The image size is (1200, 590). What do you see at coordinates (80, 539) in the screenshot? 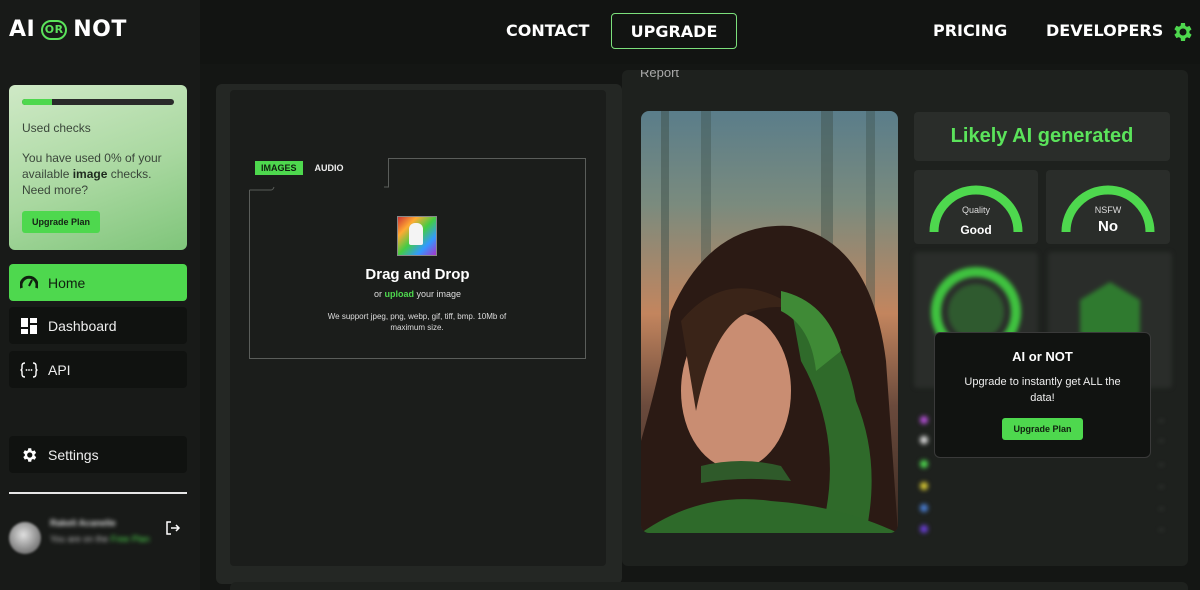
I see `user-plan-prefix: You are on the` at bounding box center [80, 539].